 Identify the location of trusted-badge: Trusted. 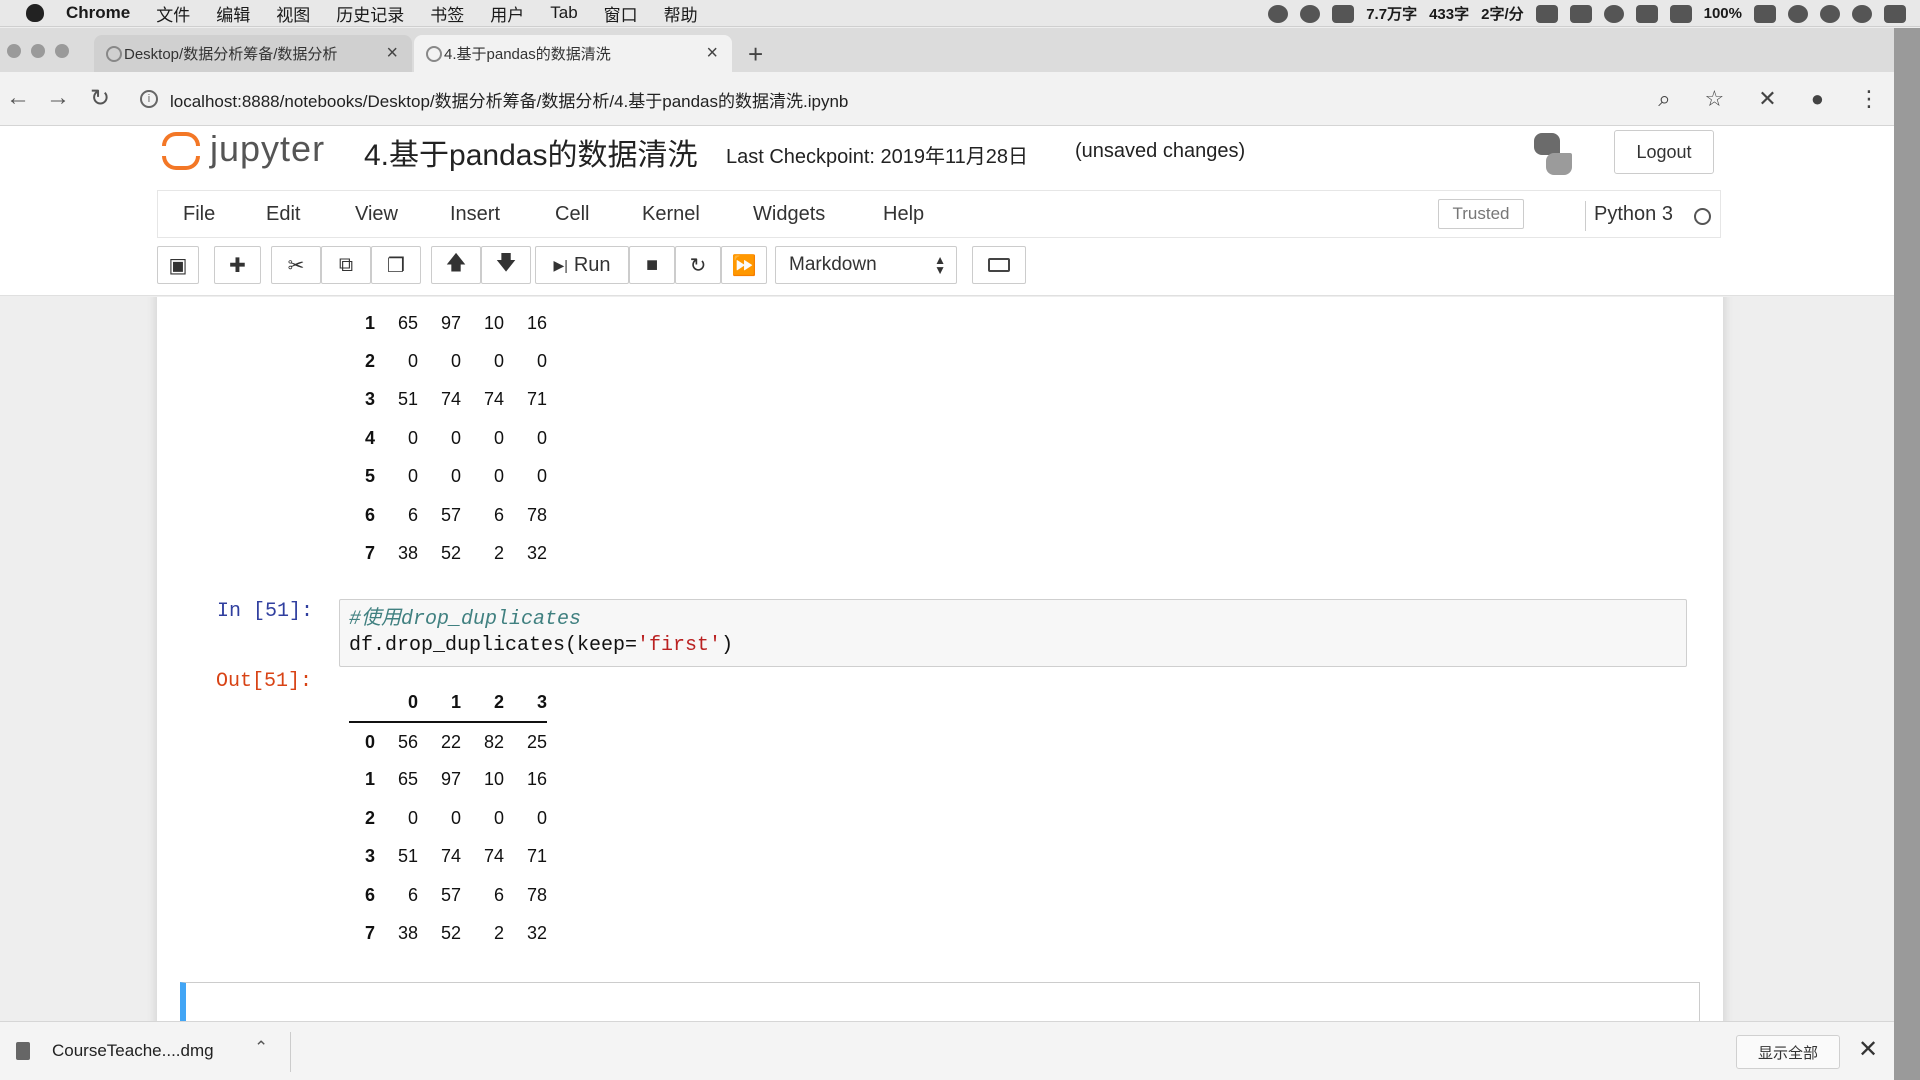
(1481, 214).